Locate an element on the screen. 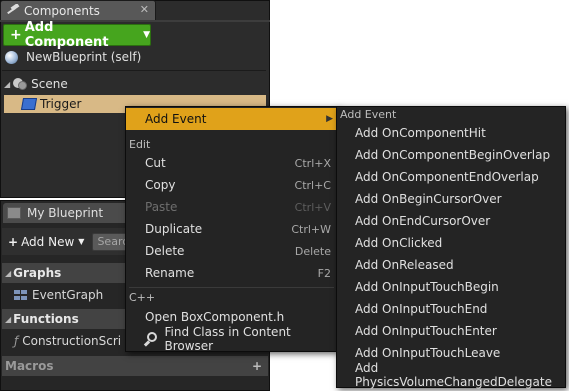 Image resolution: width=569 pixels, height=391 pixels. tree-item-scene: ◢ Scene is located at coordinates (36, 84).